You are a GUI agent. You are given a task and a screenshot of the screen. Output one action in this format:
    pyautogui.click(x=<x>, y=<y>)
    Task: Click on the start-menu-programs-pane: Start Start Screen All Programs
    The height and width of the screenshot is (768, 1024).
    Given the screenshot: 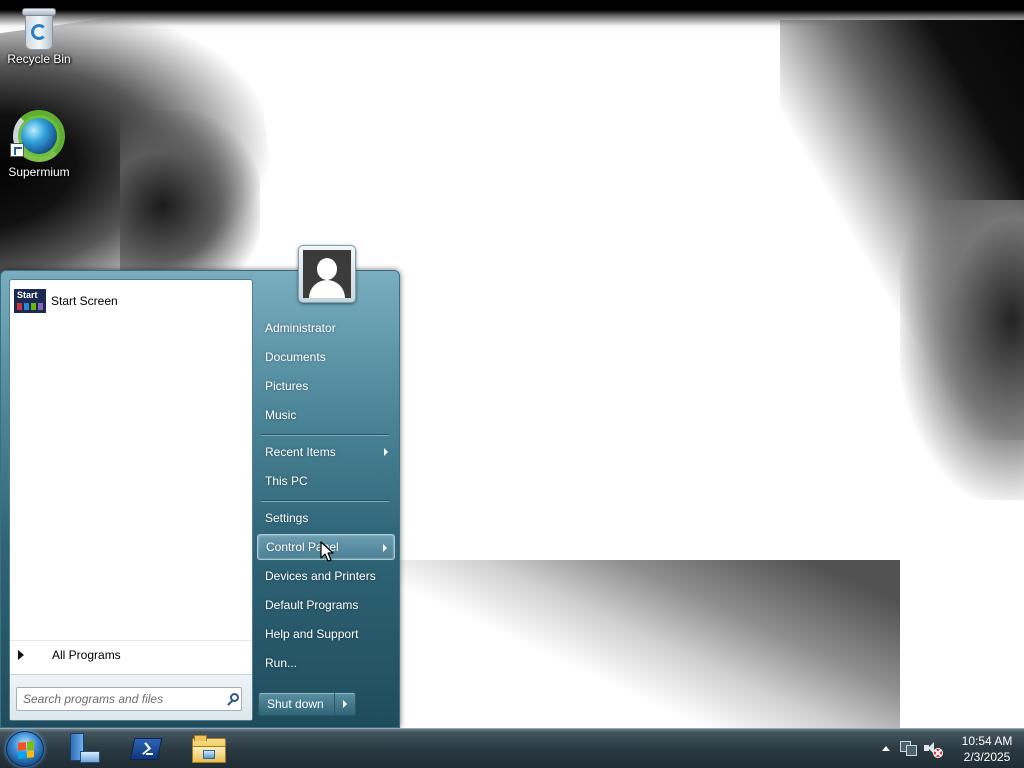 What is the action you would take?
    pyautogui.click(x=131, y=500)
    